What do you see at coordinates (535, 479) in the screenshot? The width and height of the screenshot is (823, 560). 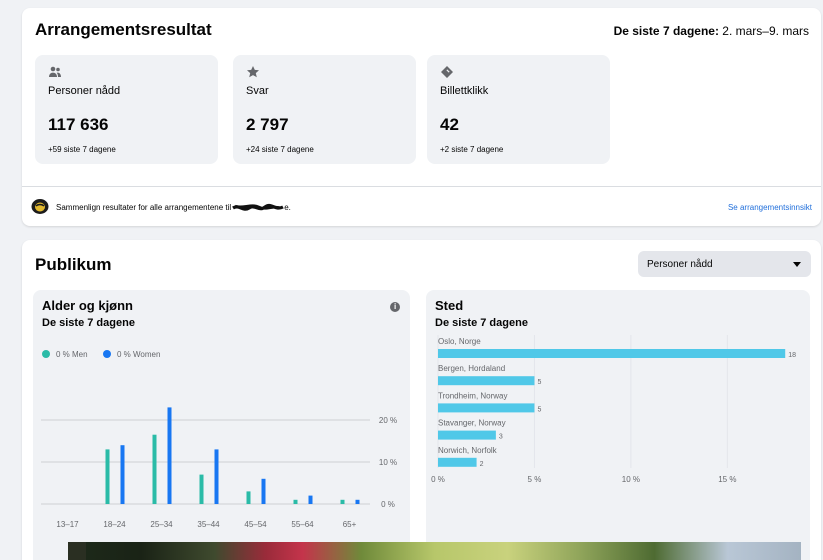 I see `x-tick-label: 5 %` at bounding box center [535, 479].